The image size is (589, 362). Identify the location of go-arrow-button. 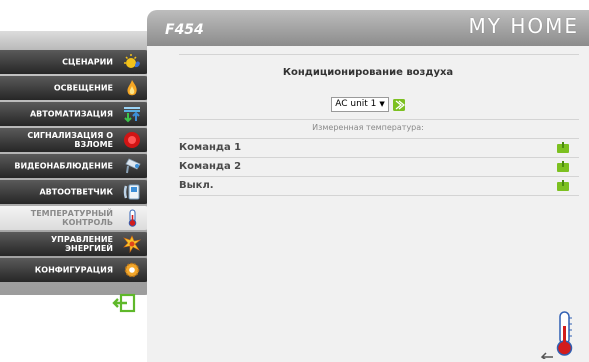
(398, 104).